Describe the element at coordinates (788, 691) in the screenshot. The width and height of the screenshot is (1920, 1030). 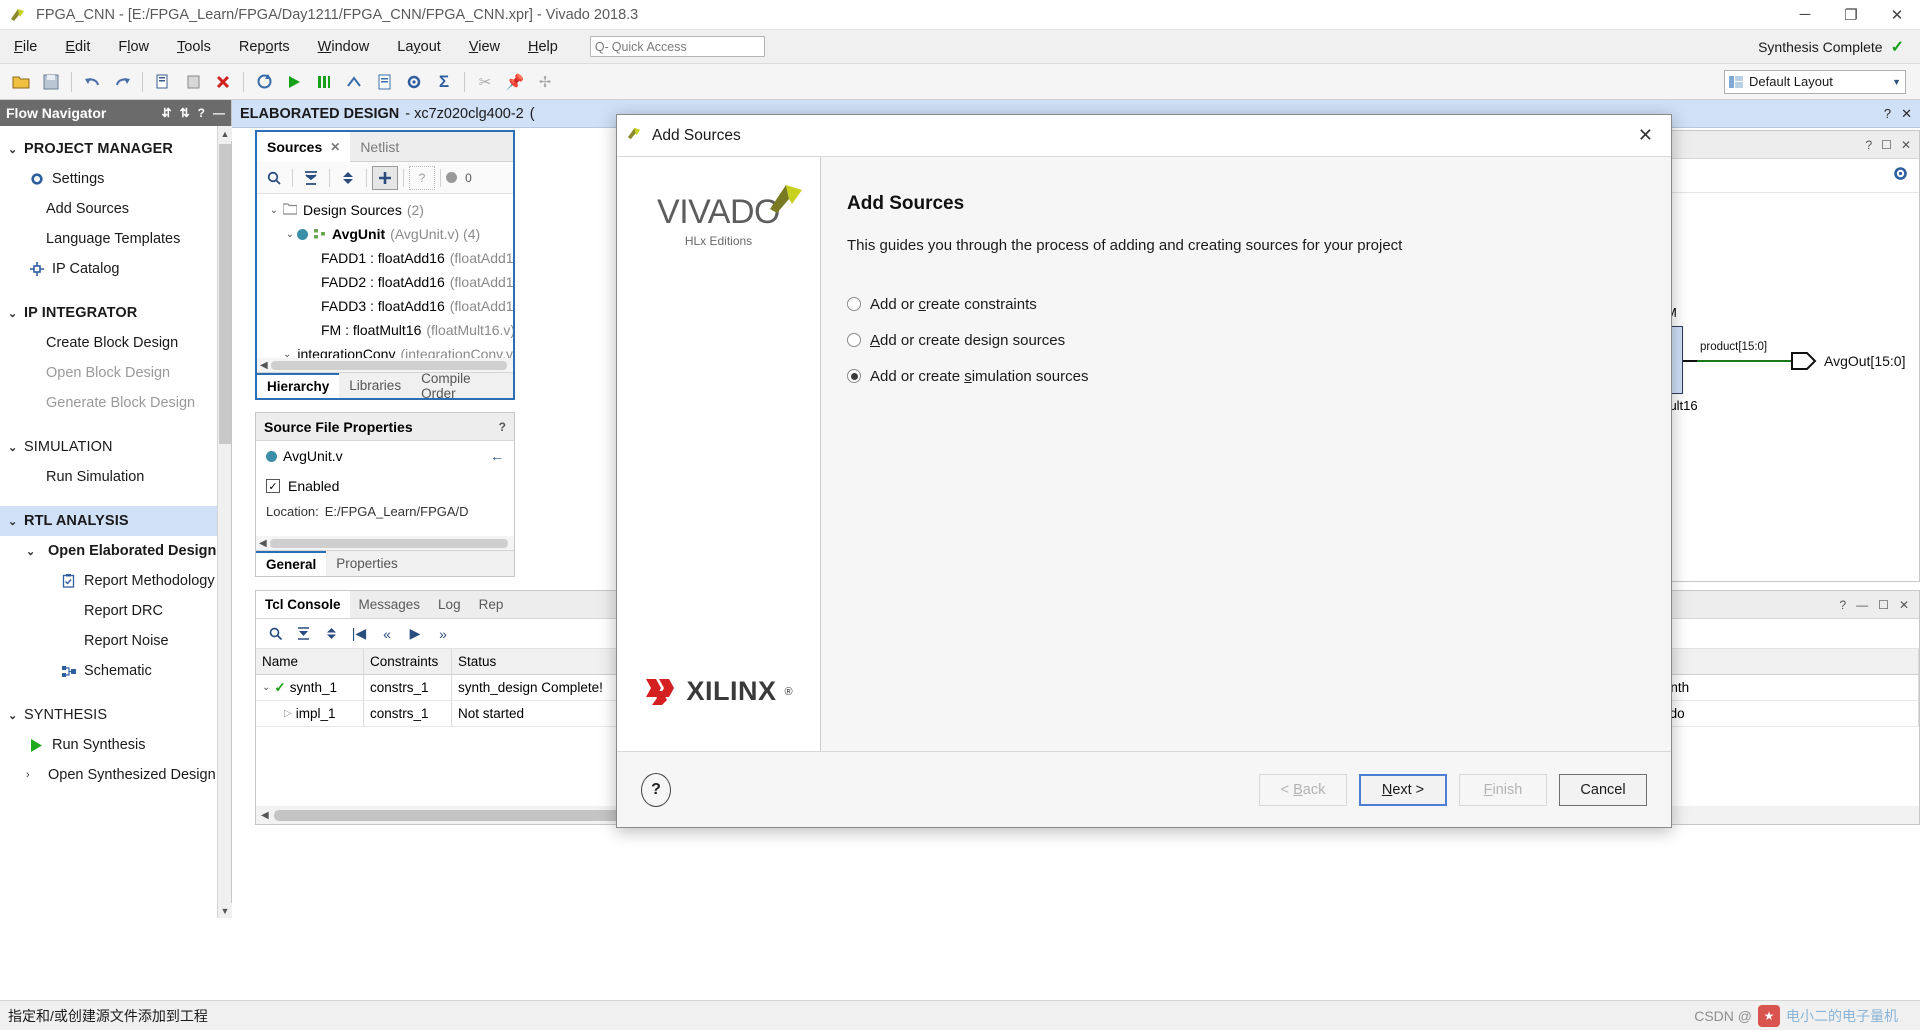
I see `registered-mark: ®` at that location.